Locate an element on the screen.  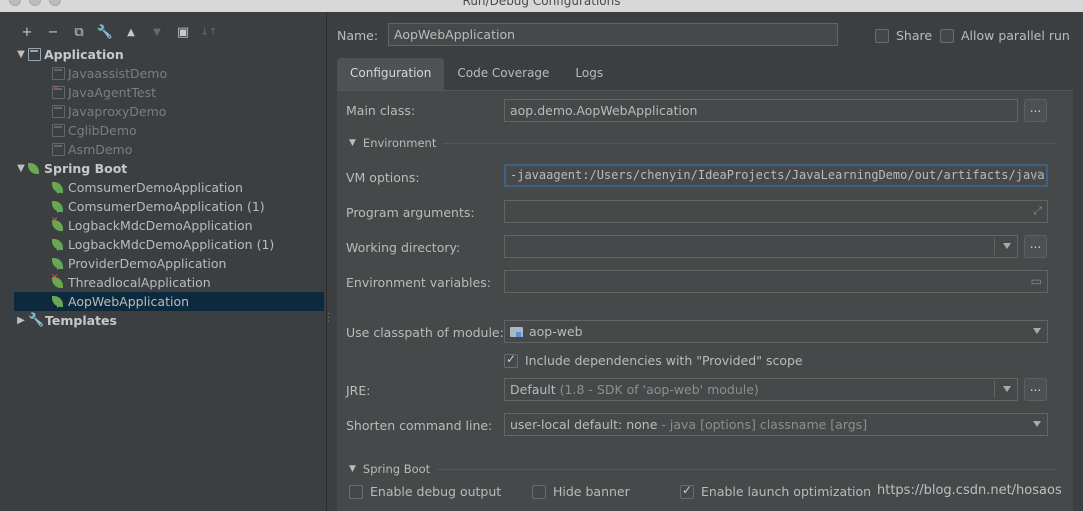
classpath-module-select: aop-web is located at coordinates (776, 331).